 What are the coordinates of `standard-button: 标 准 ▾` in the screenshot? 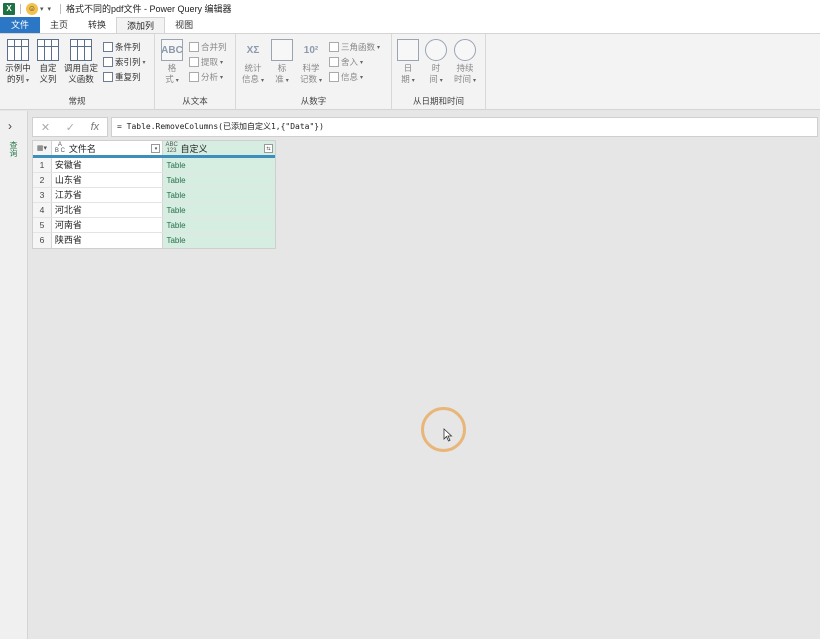 It's located at (282, 63).